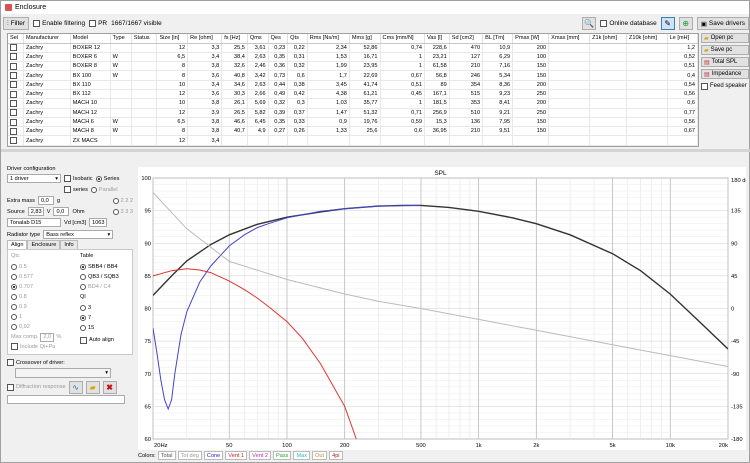 This screenshot has width=750, height=463. What do you see at coordinates (99, 318) in the screenshot?
I see `ql-radio: 7` at bounding box center [99, 318].